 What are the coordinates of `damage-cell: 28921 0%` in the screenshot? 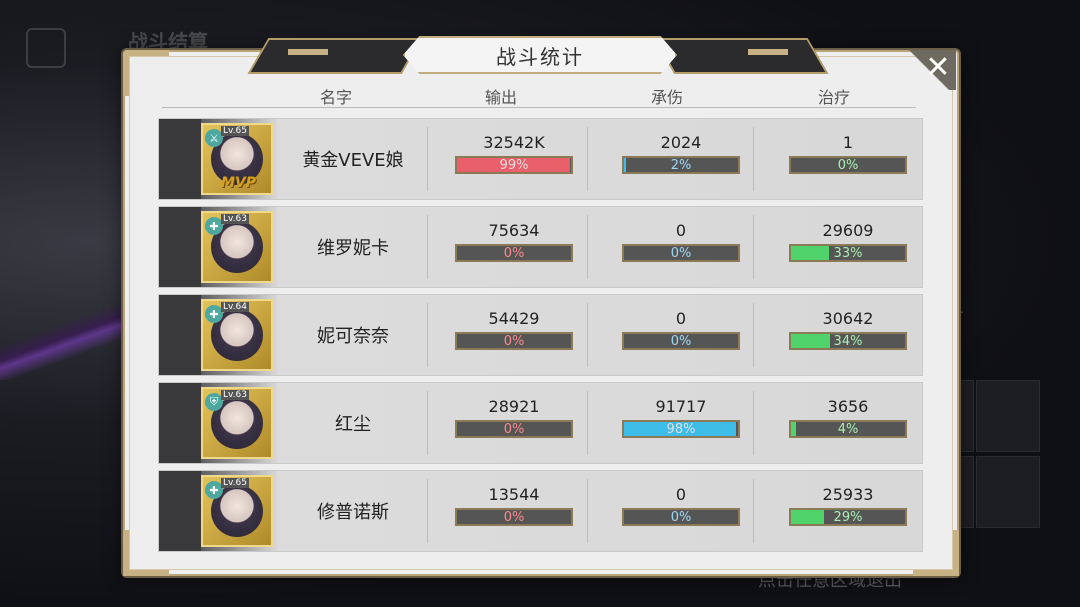 It's located at (514, 417).